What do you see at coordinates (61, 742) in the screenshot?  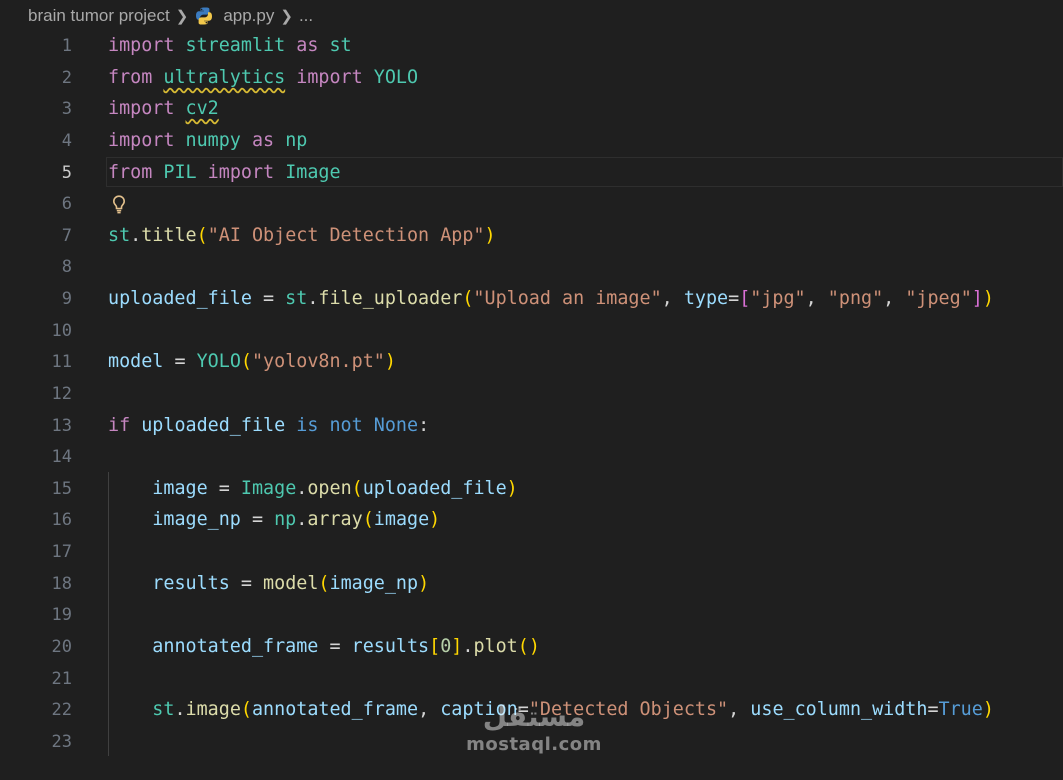 I see `line-number: 23` at bounding box center [61, 742].